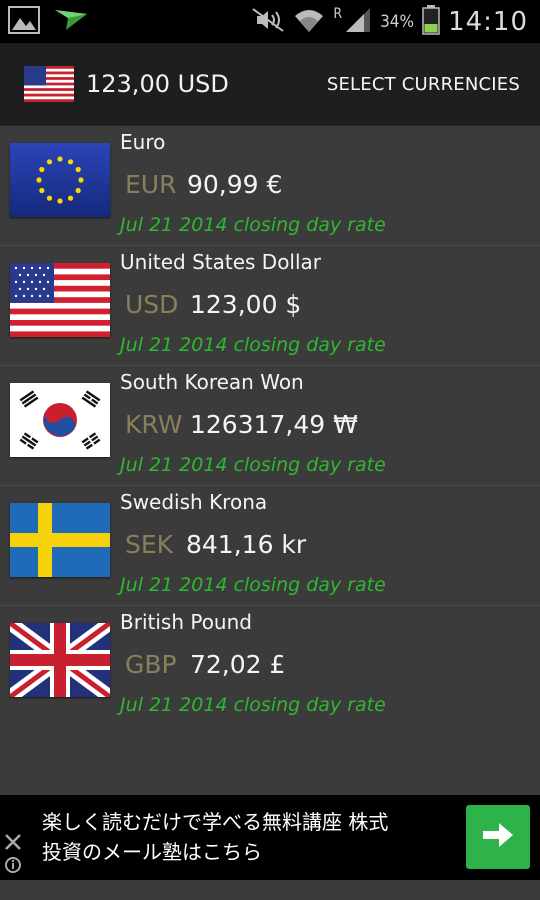 The height and width of the screenshot is (900, 540). Describe the element at coordinates (152, 304) in the screenshot. I see `currency-code: USD` at that location.